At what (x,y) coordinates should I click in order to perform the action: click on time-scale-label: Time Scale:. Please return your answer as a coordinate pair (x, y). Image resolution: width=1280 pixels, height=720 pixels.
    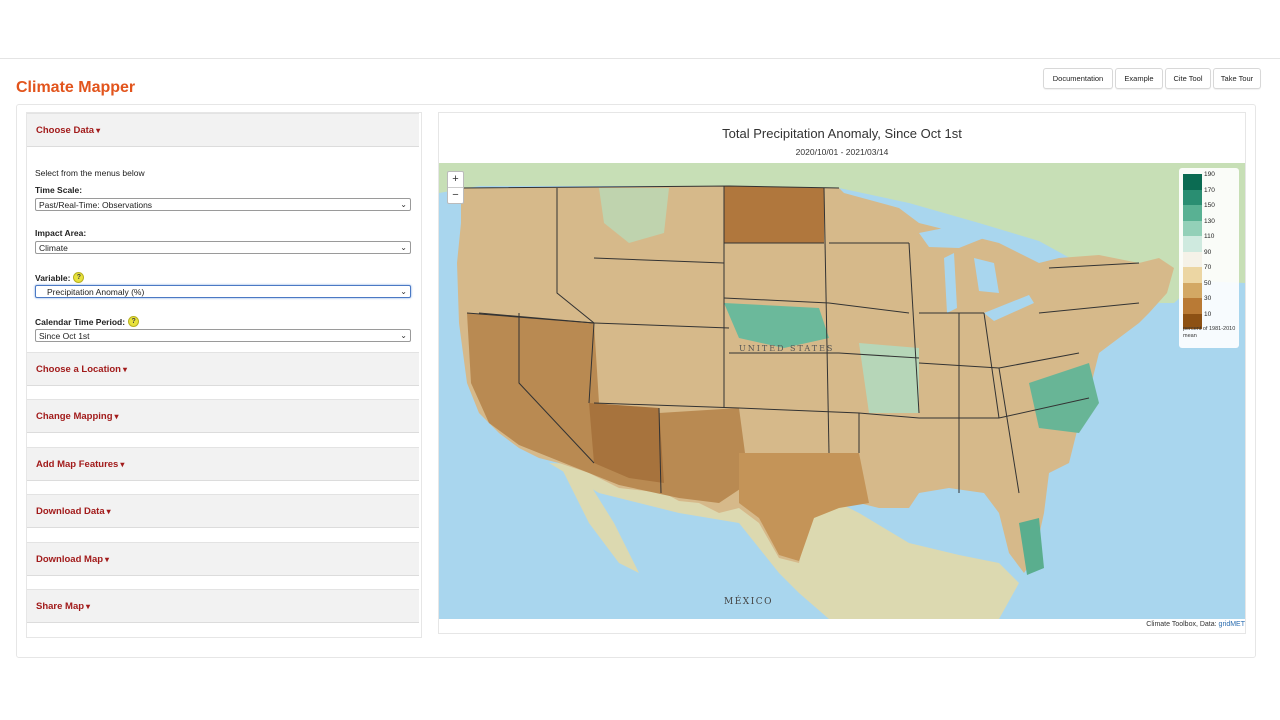
    Looking at the image, I should click on (58, 190).